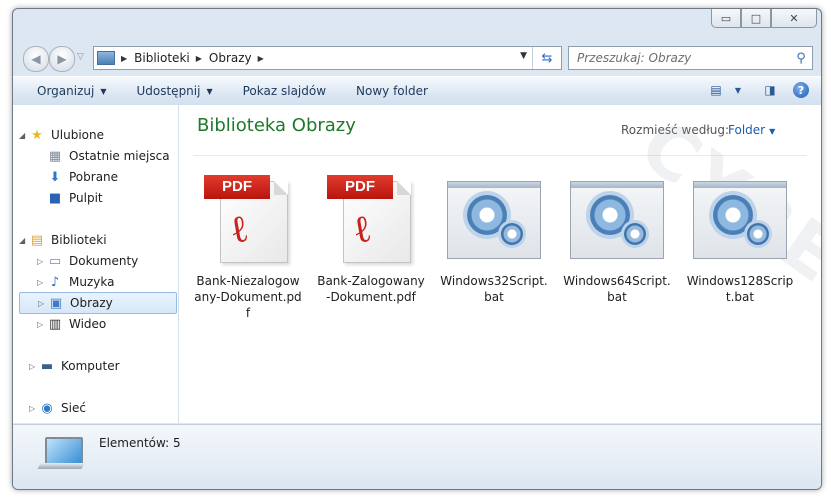 This screenshot has height=500, width=831. I want to click on nav-video-label: Wideo, so click(88, 324).